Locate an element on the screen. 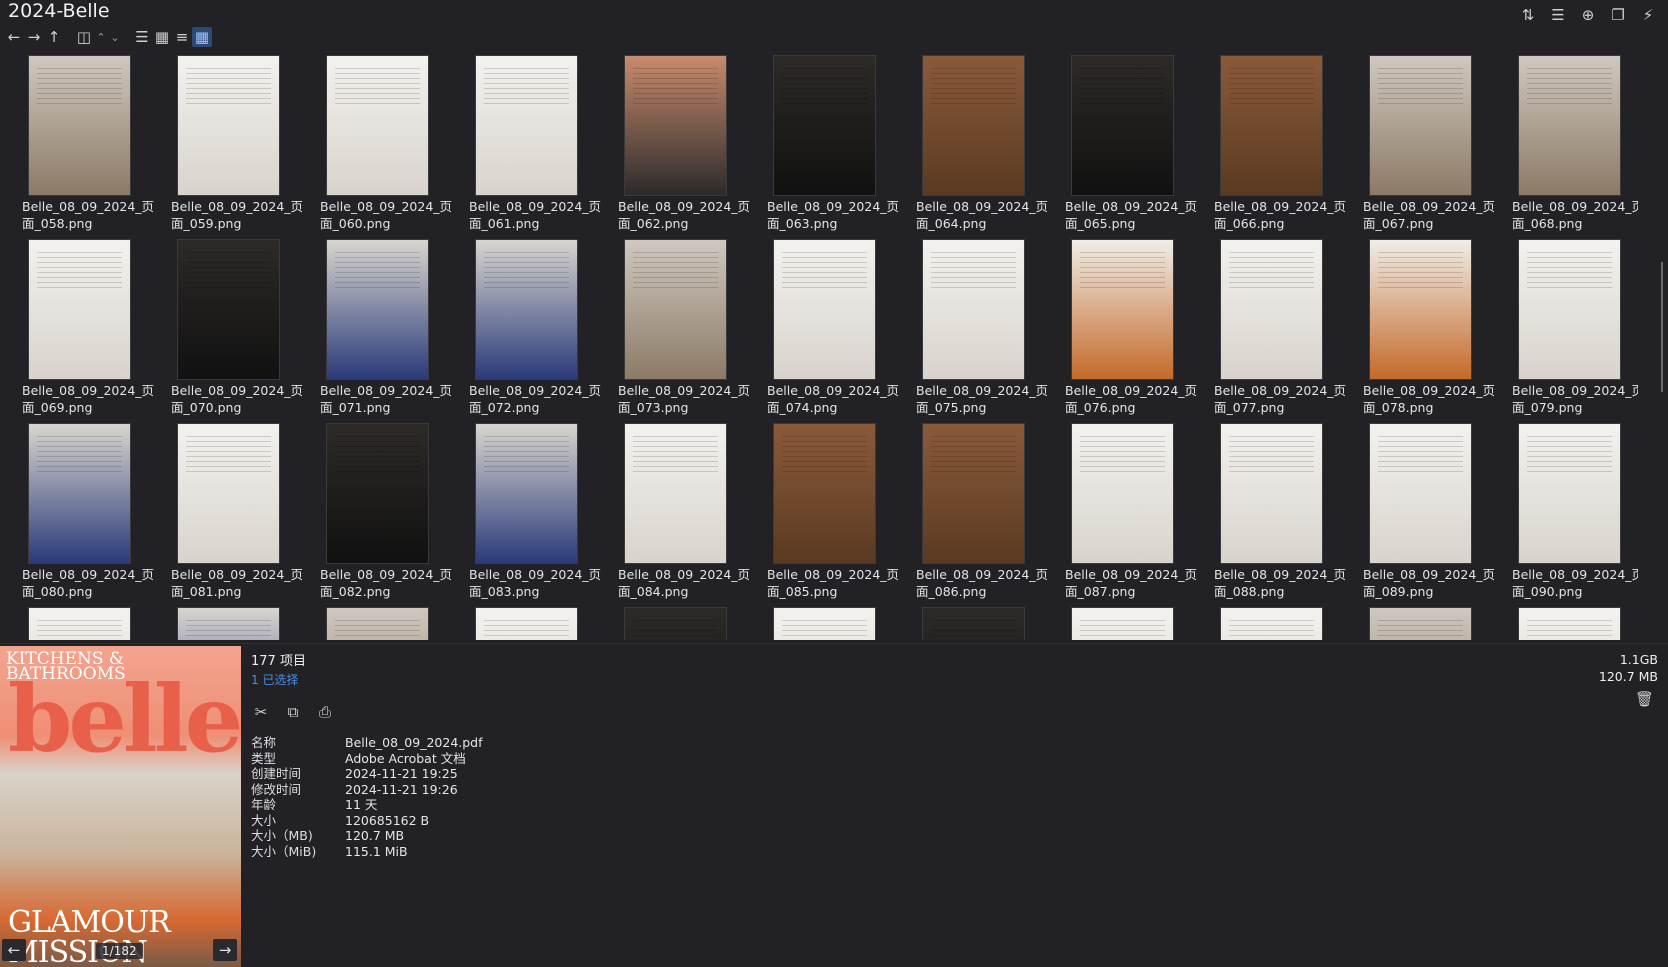  file-item: Belle_08_09_2024_页 面_083.png is located at coordinates (541, 512).